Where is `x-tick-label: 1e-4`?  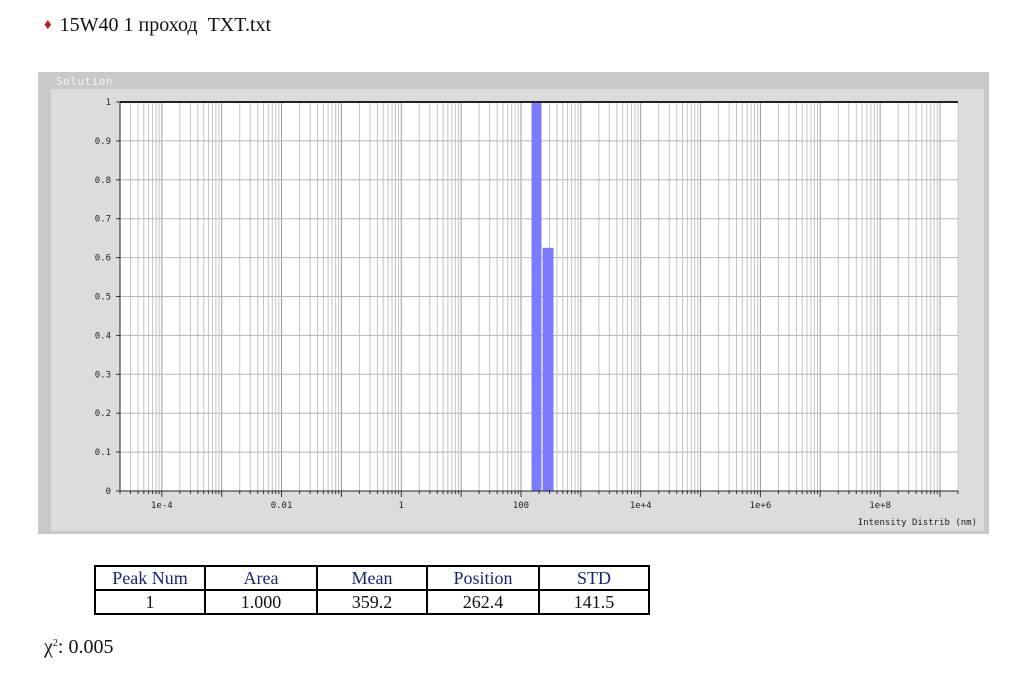 x-tick-label: 1e-4 is located at coordinates (162, 506).